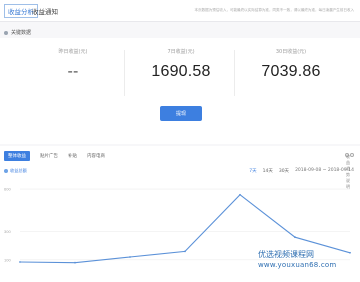 This screenshot has width=360, height=282. I want to click on stat-label: 7日收益(元), so click(181, 52).